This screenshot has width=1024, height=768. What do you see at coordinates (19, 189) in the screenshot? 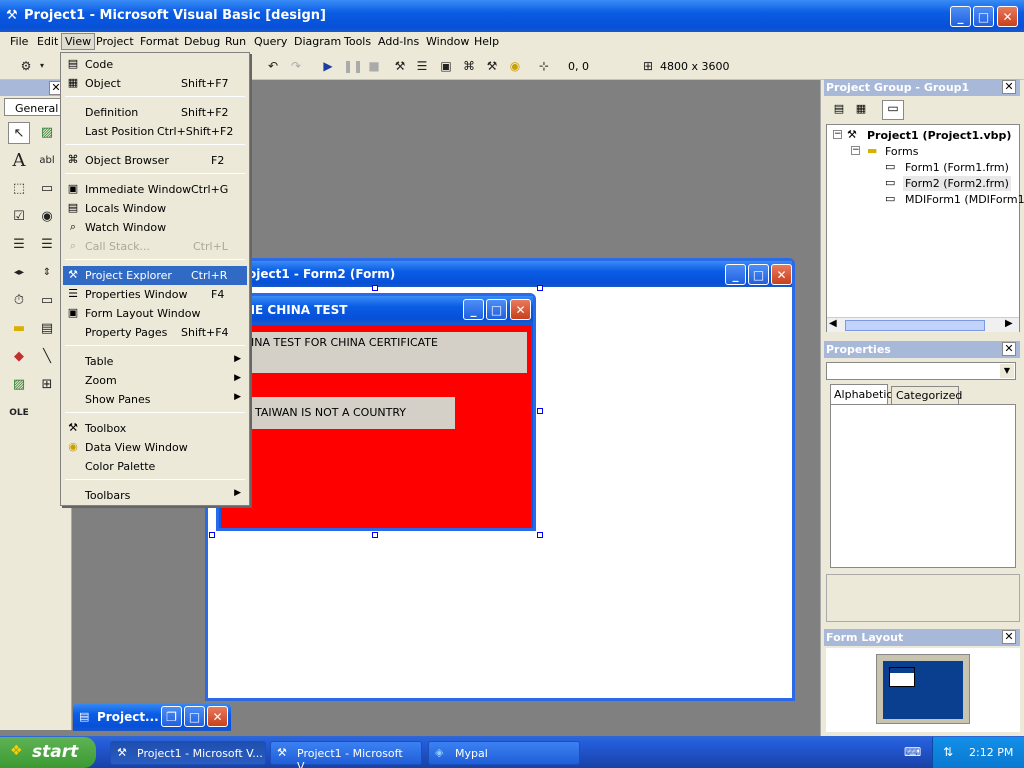
I see `frame-tool-icon: ⬚` at bounding box center [19, 189].